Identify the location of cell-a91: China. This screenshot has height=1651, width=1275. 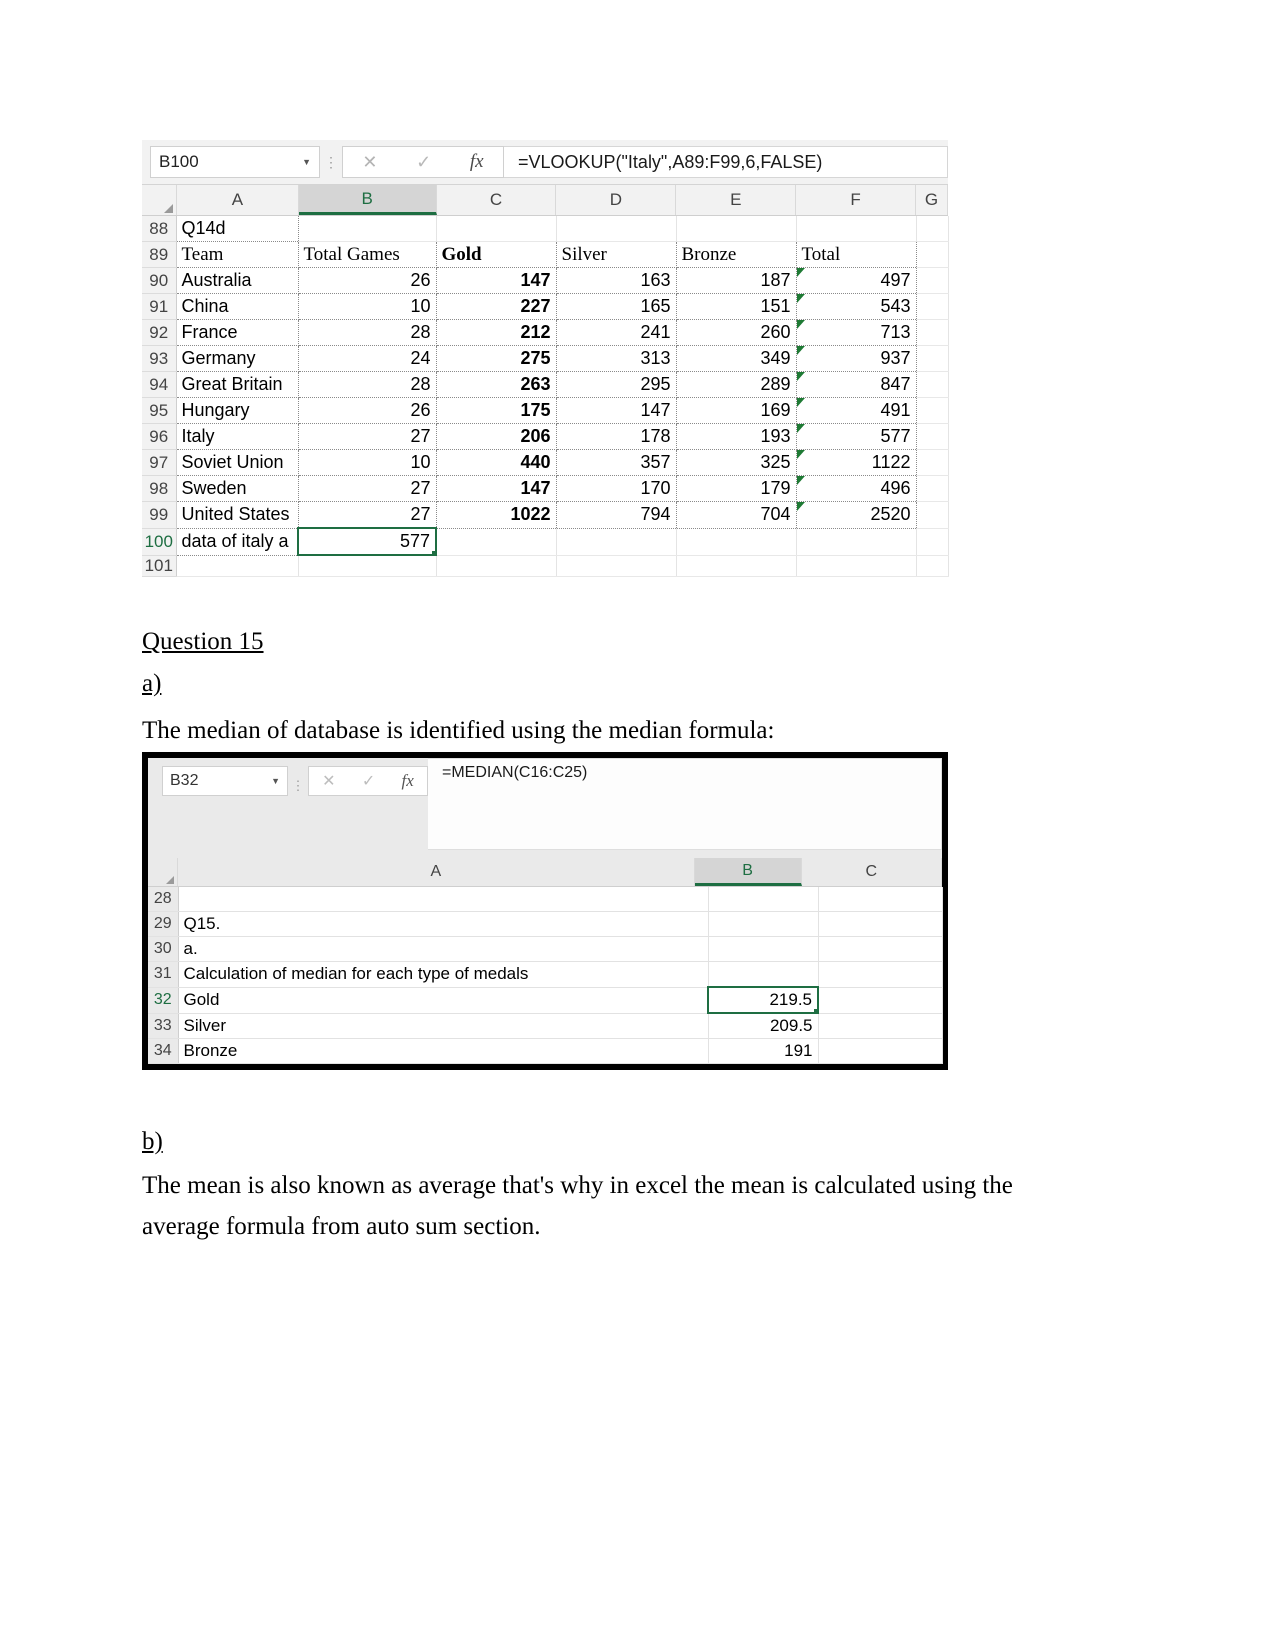
(237, 306).